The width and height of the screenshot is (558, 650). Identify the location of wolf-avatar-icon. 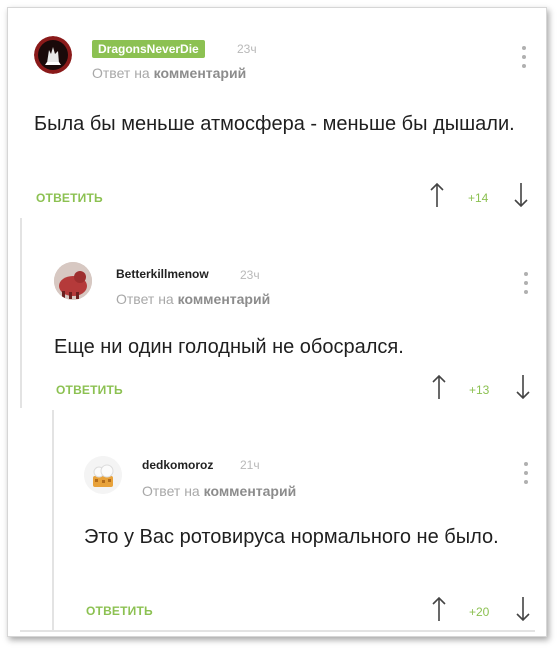
(53, 55).